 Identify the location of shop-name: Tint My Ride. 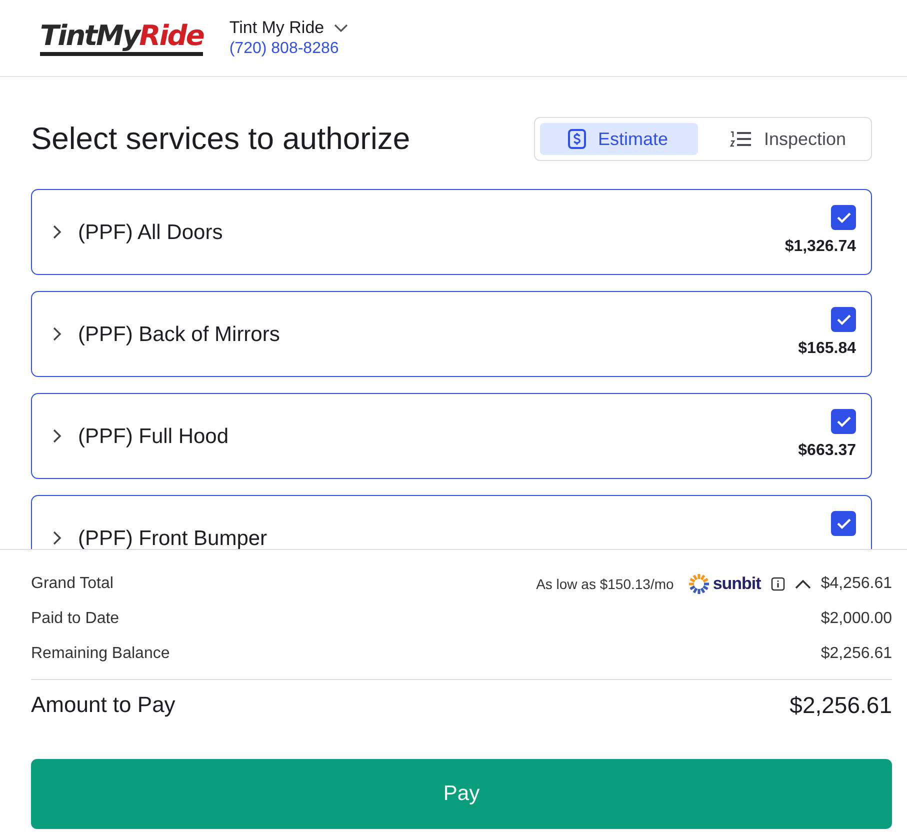
(276, 28).